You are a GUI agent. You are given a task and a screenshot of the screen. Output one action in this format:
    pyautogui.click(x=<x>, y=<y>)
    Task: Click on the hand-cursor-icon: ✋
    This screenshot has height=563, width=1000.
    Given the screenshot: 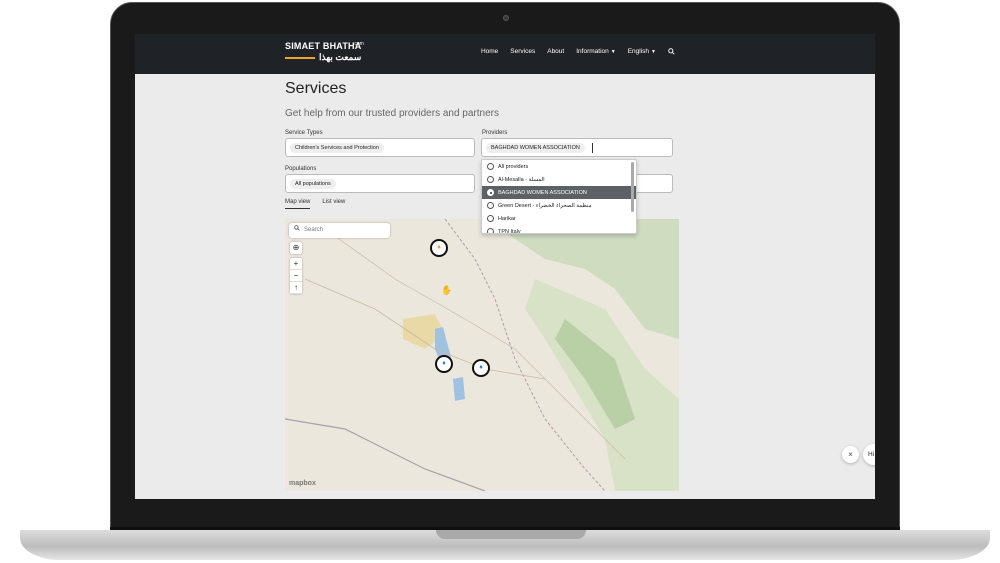 What is the action you would take?
    pyautogui.click(x=447, y=290)
    